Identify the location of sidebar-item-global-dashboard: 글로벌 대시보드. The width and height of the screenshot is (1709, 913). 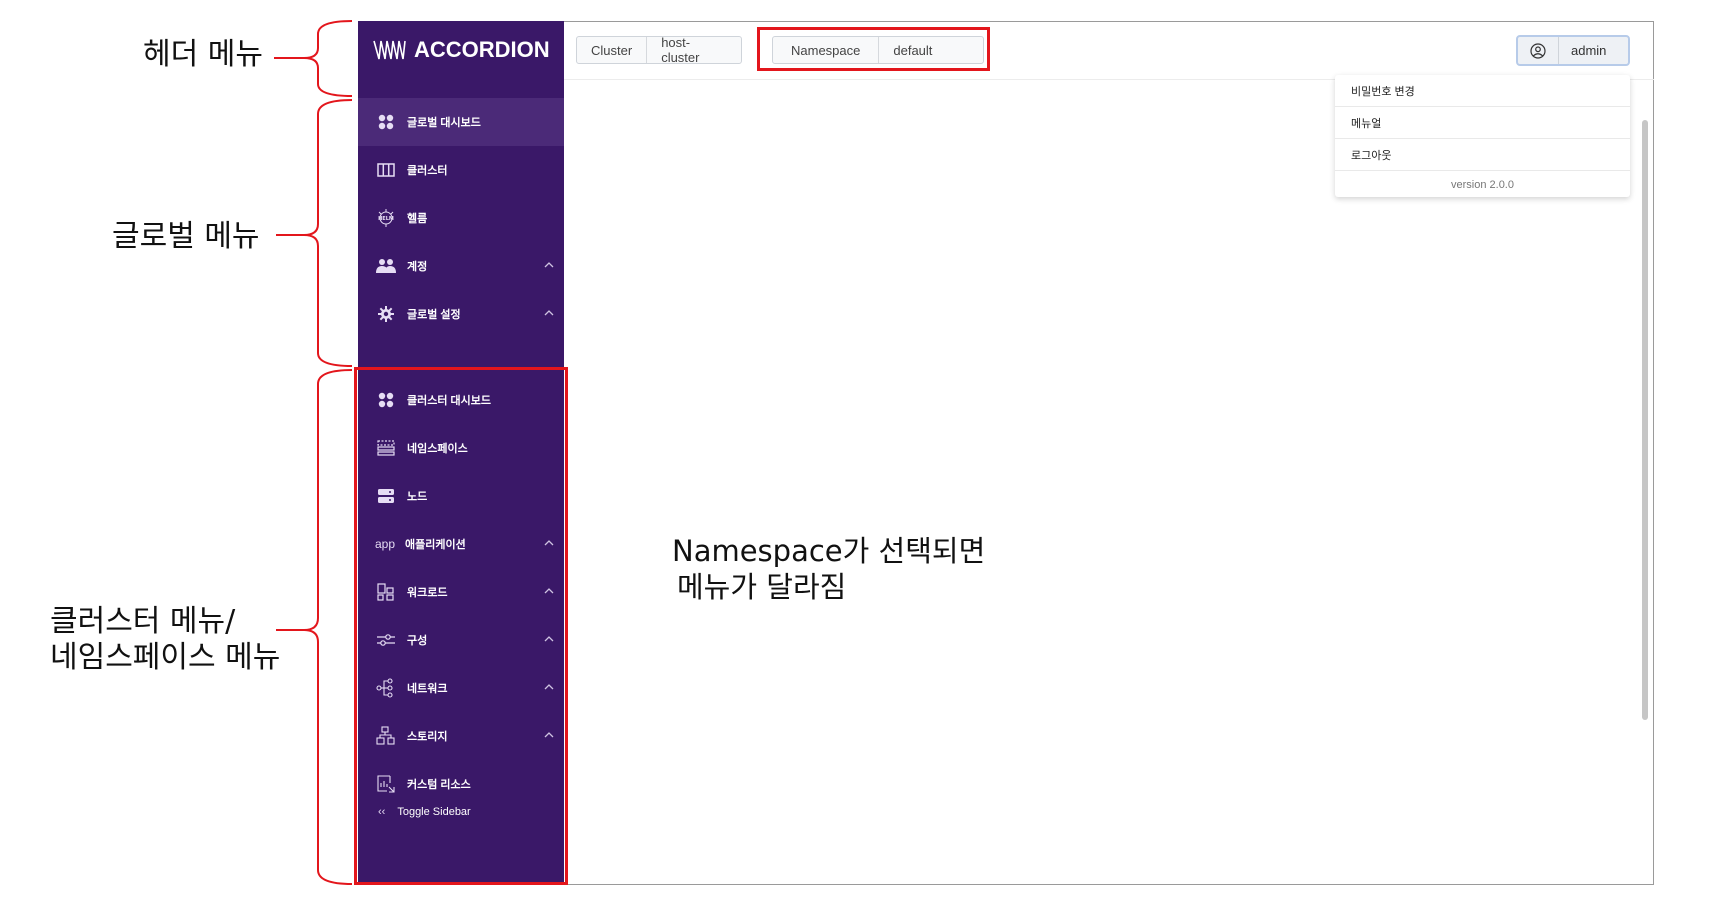
(461, 122).